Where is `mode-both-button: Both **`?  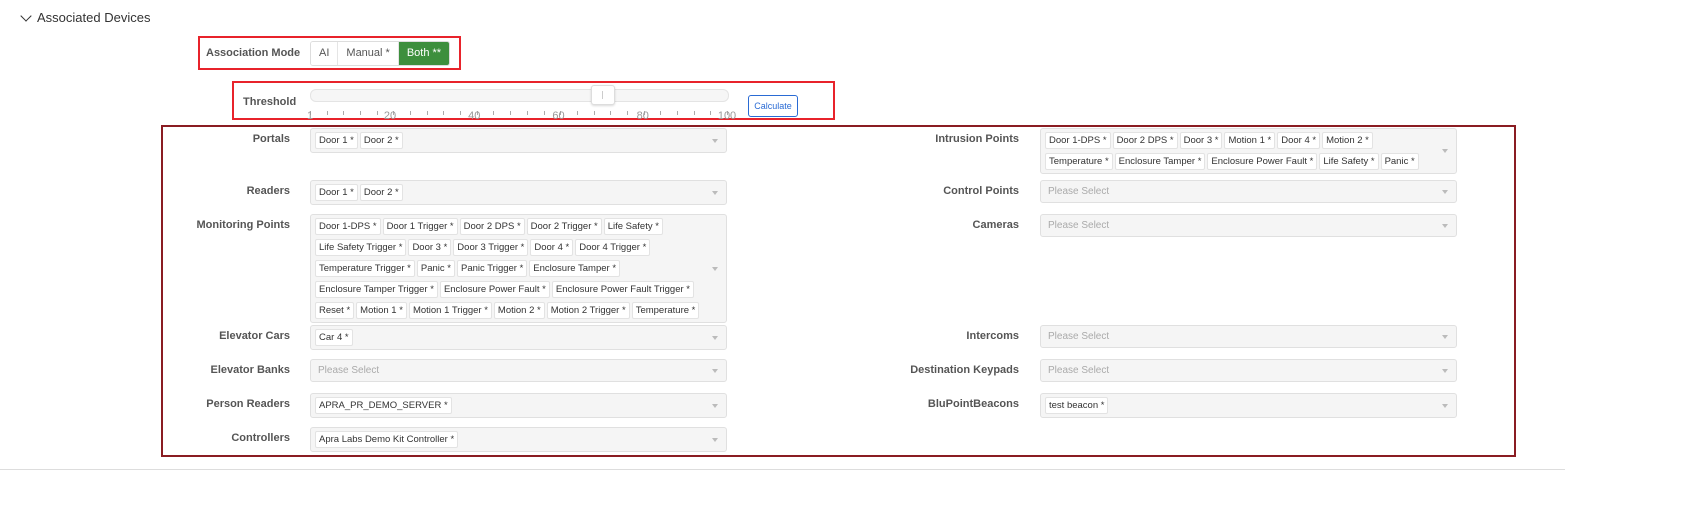
mode-both-button: Both ** is located at coordinates (424, 53).